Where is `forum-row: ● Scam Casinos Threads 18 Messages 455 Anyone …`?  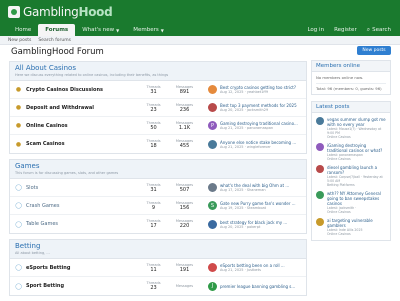
forum-row: ● Scam Casinos Threads 18 Messages 455 Anyone … is located at coordinates (158, 144).